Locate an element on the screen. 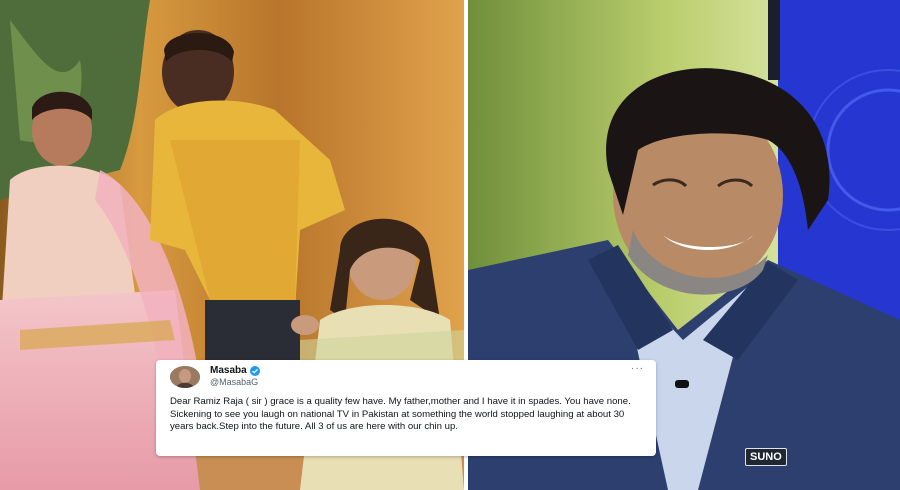  tweet-author: Masaba is located at coordinates (235, 370).